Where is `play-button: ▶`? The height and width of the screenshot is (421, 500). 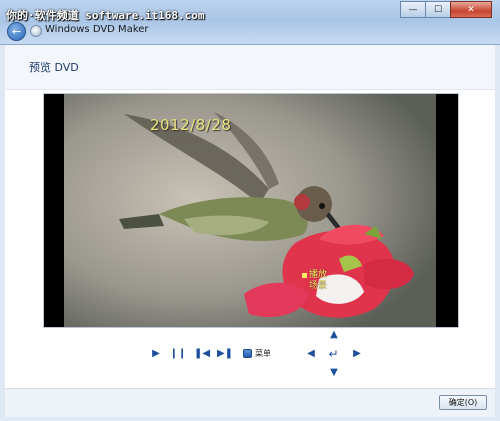
play-button: ▶ is located at coordinates (156, 354).